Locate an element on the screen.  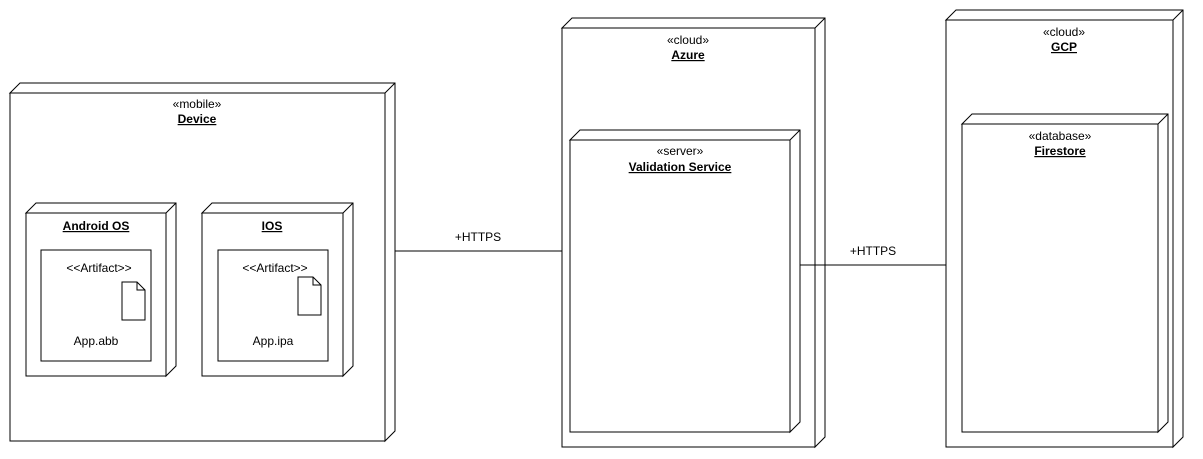
validation-service-node: «server» Validation Service is located at coordinates (684, 281).